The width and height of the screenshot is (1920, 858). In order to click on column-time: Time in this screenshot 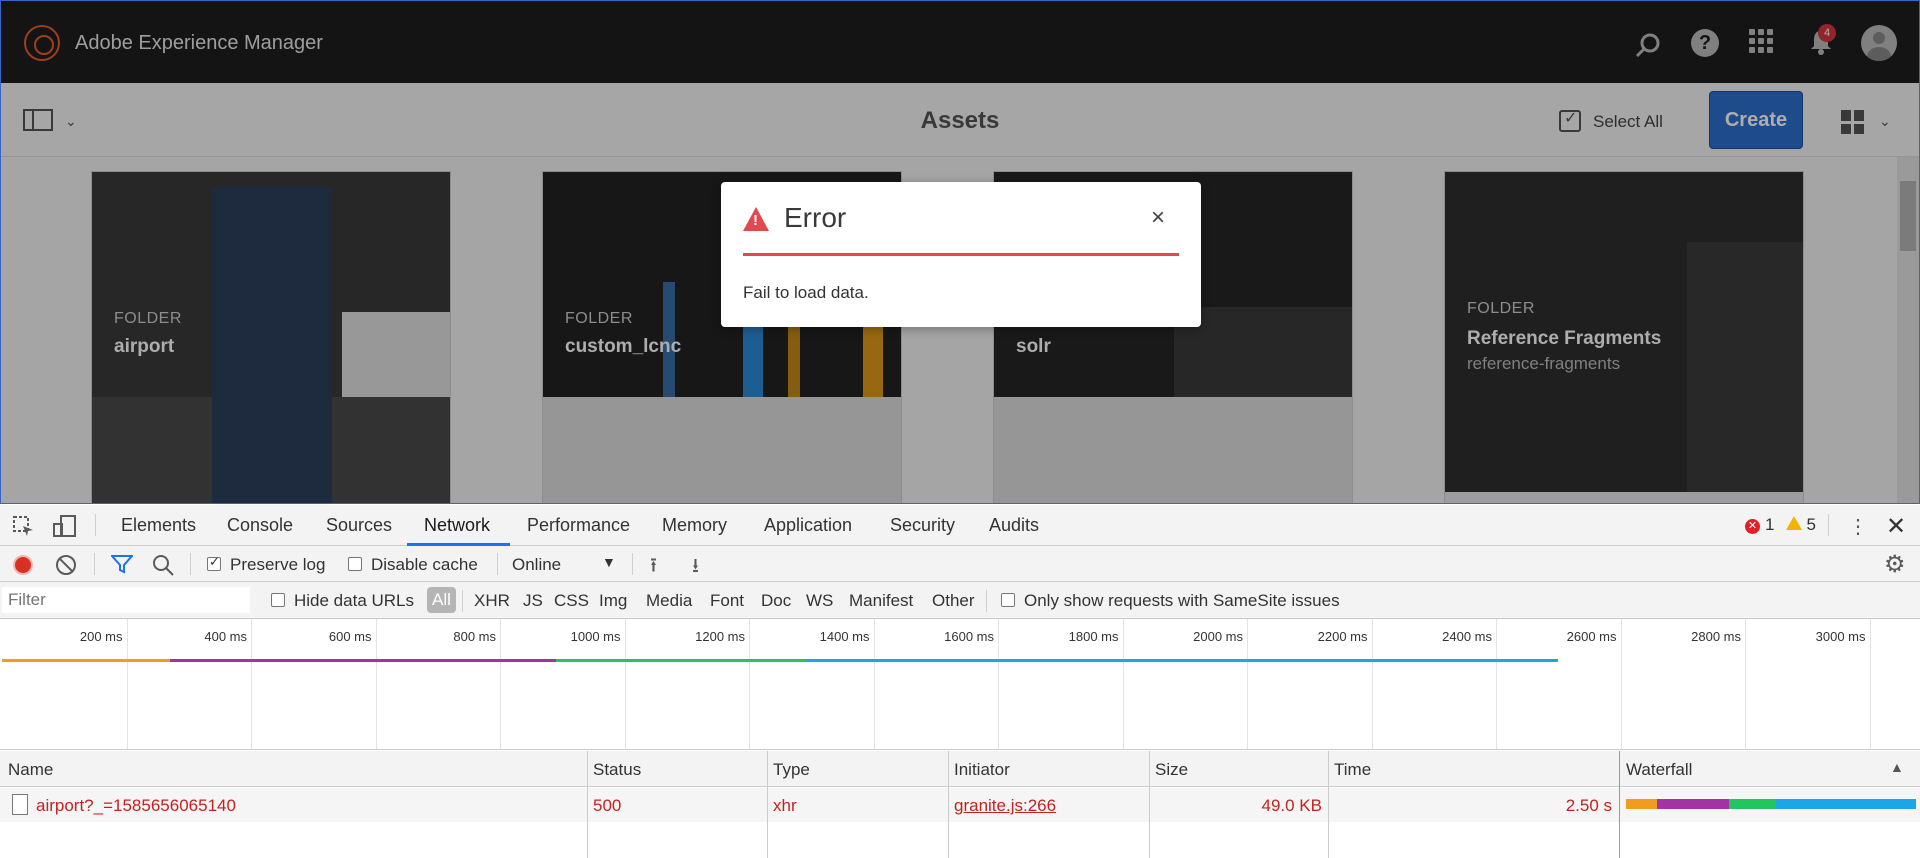, I will do `click(1352, 770)`.